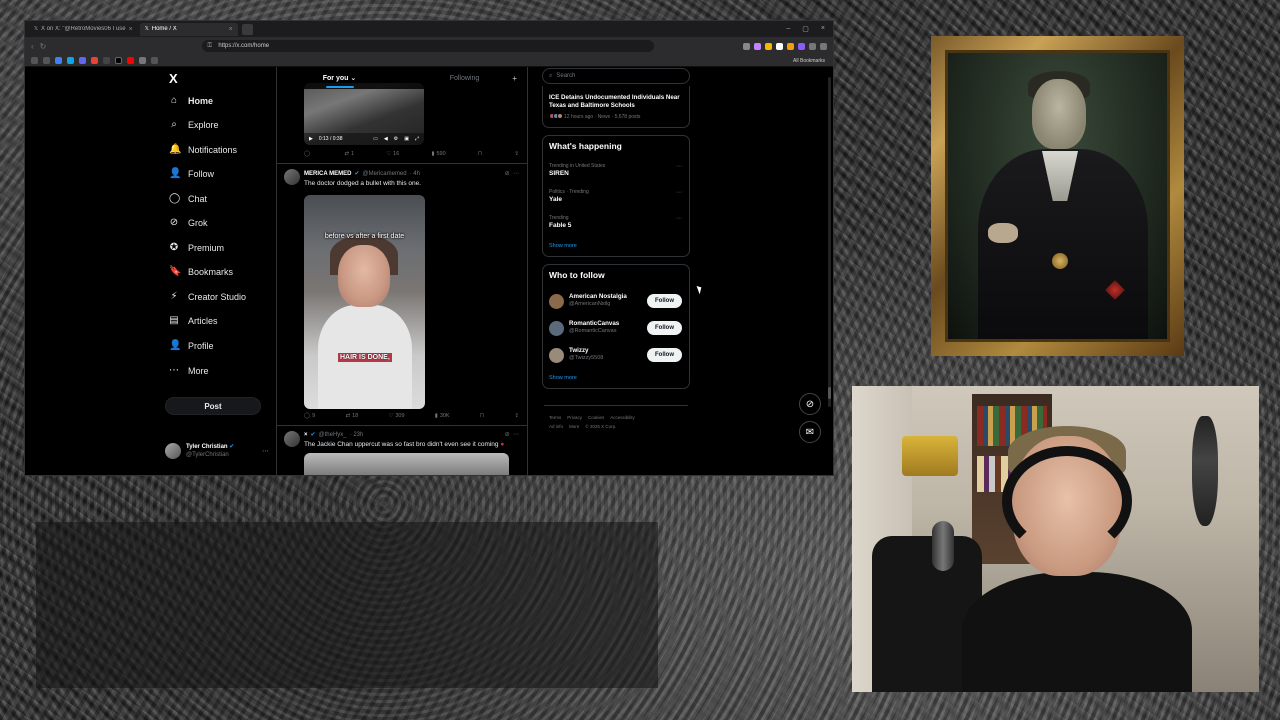 The image size is (1280, 720). What do you see at coordinates (556, 426) in the screenshot?
I see `footer-link: Ad info` at bounding box center [556, 426].